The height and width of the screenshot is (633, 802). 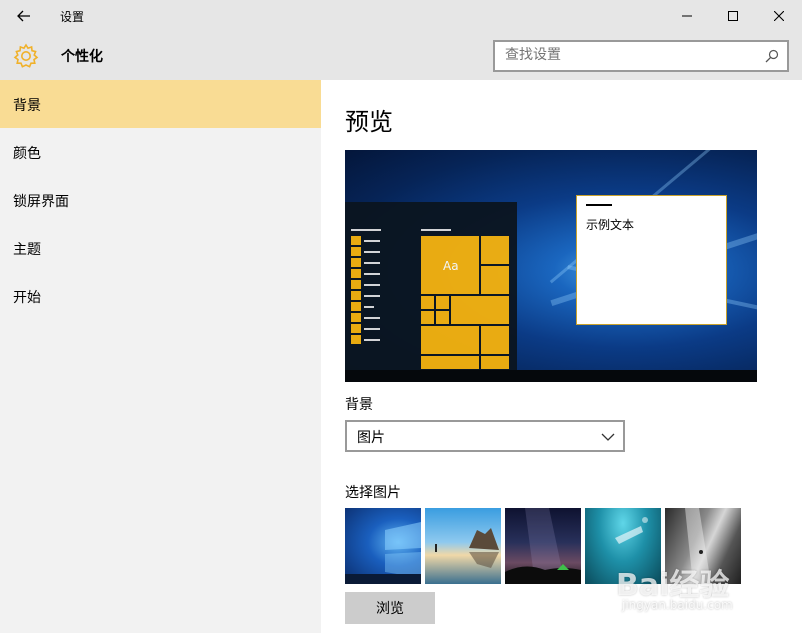 I want to click on background-type-dropdown: 图片, so click(x=485, y=436).